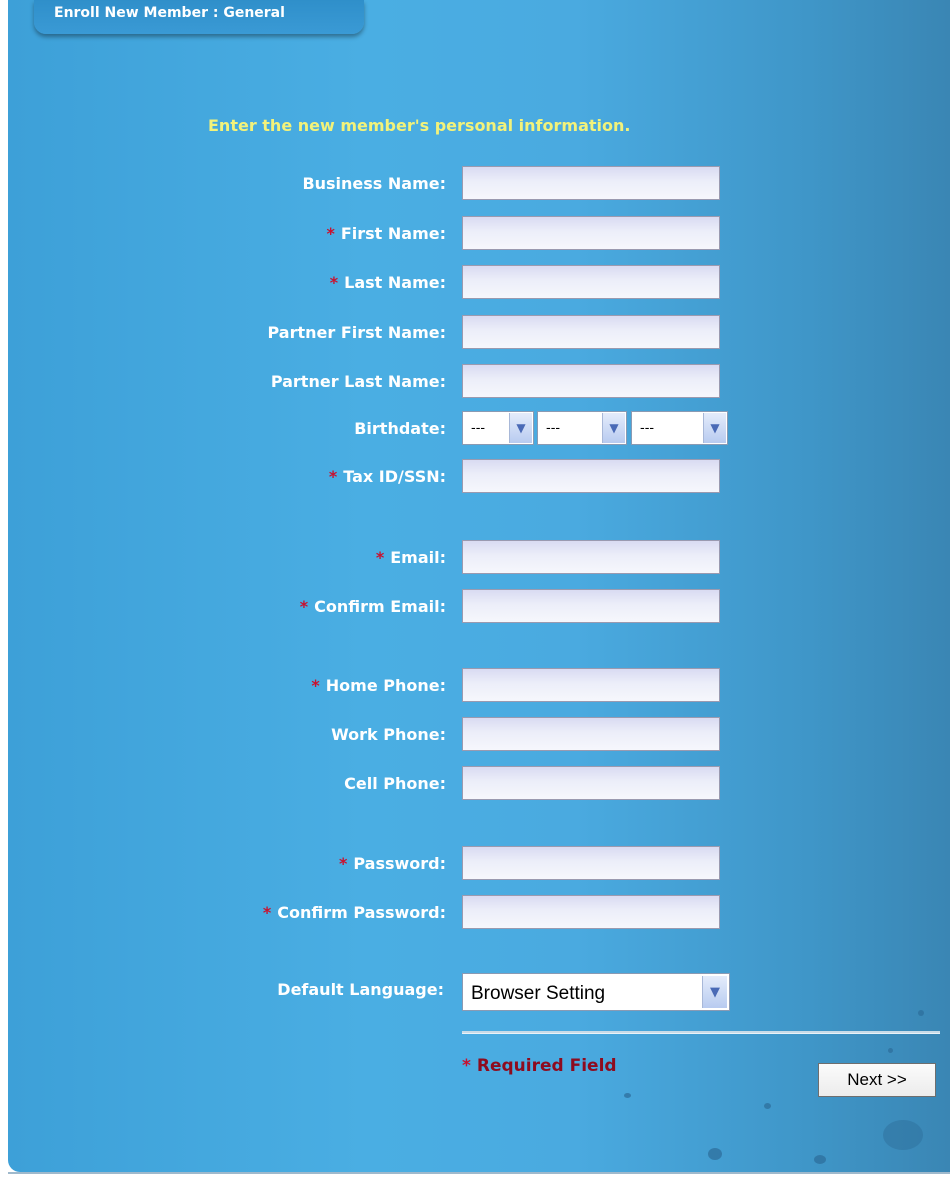  I want to click on cell-phone-row: Cell Phone:, so click(470, 784).